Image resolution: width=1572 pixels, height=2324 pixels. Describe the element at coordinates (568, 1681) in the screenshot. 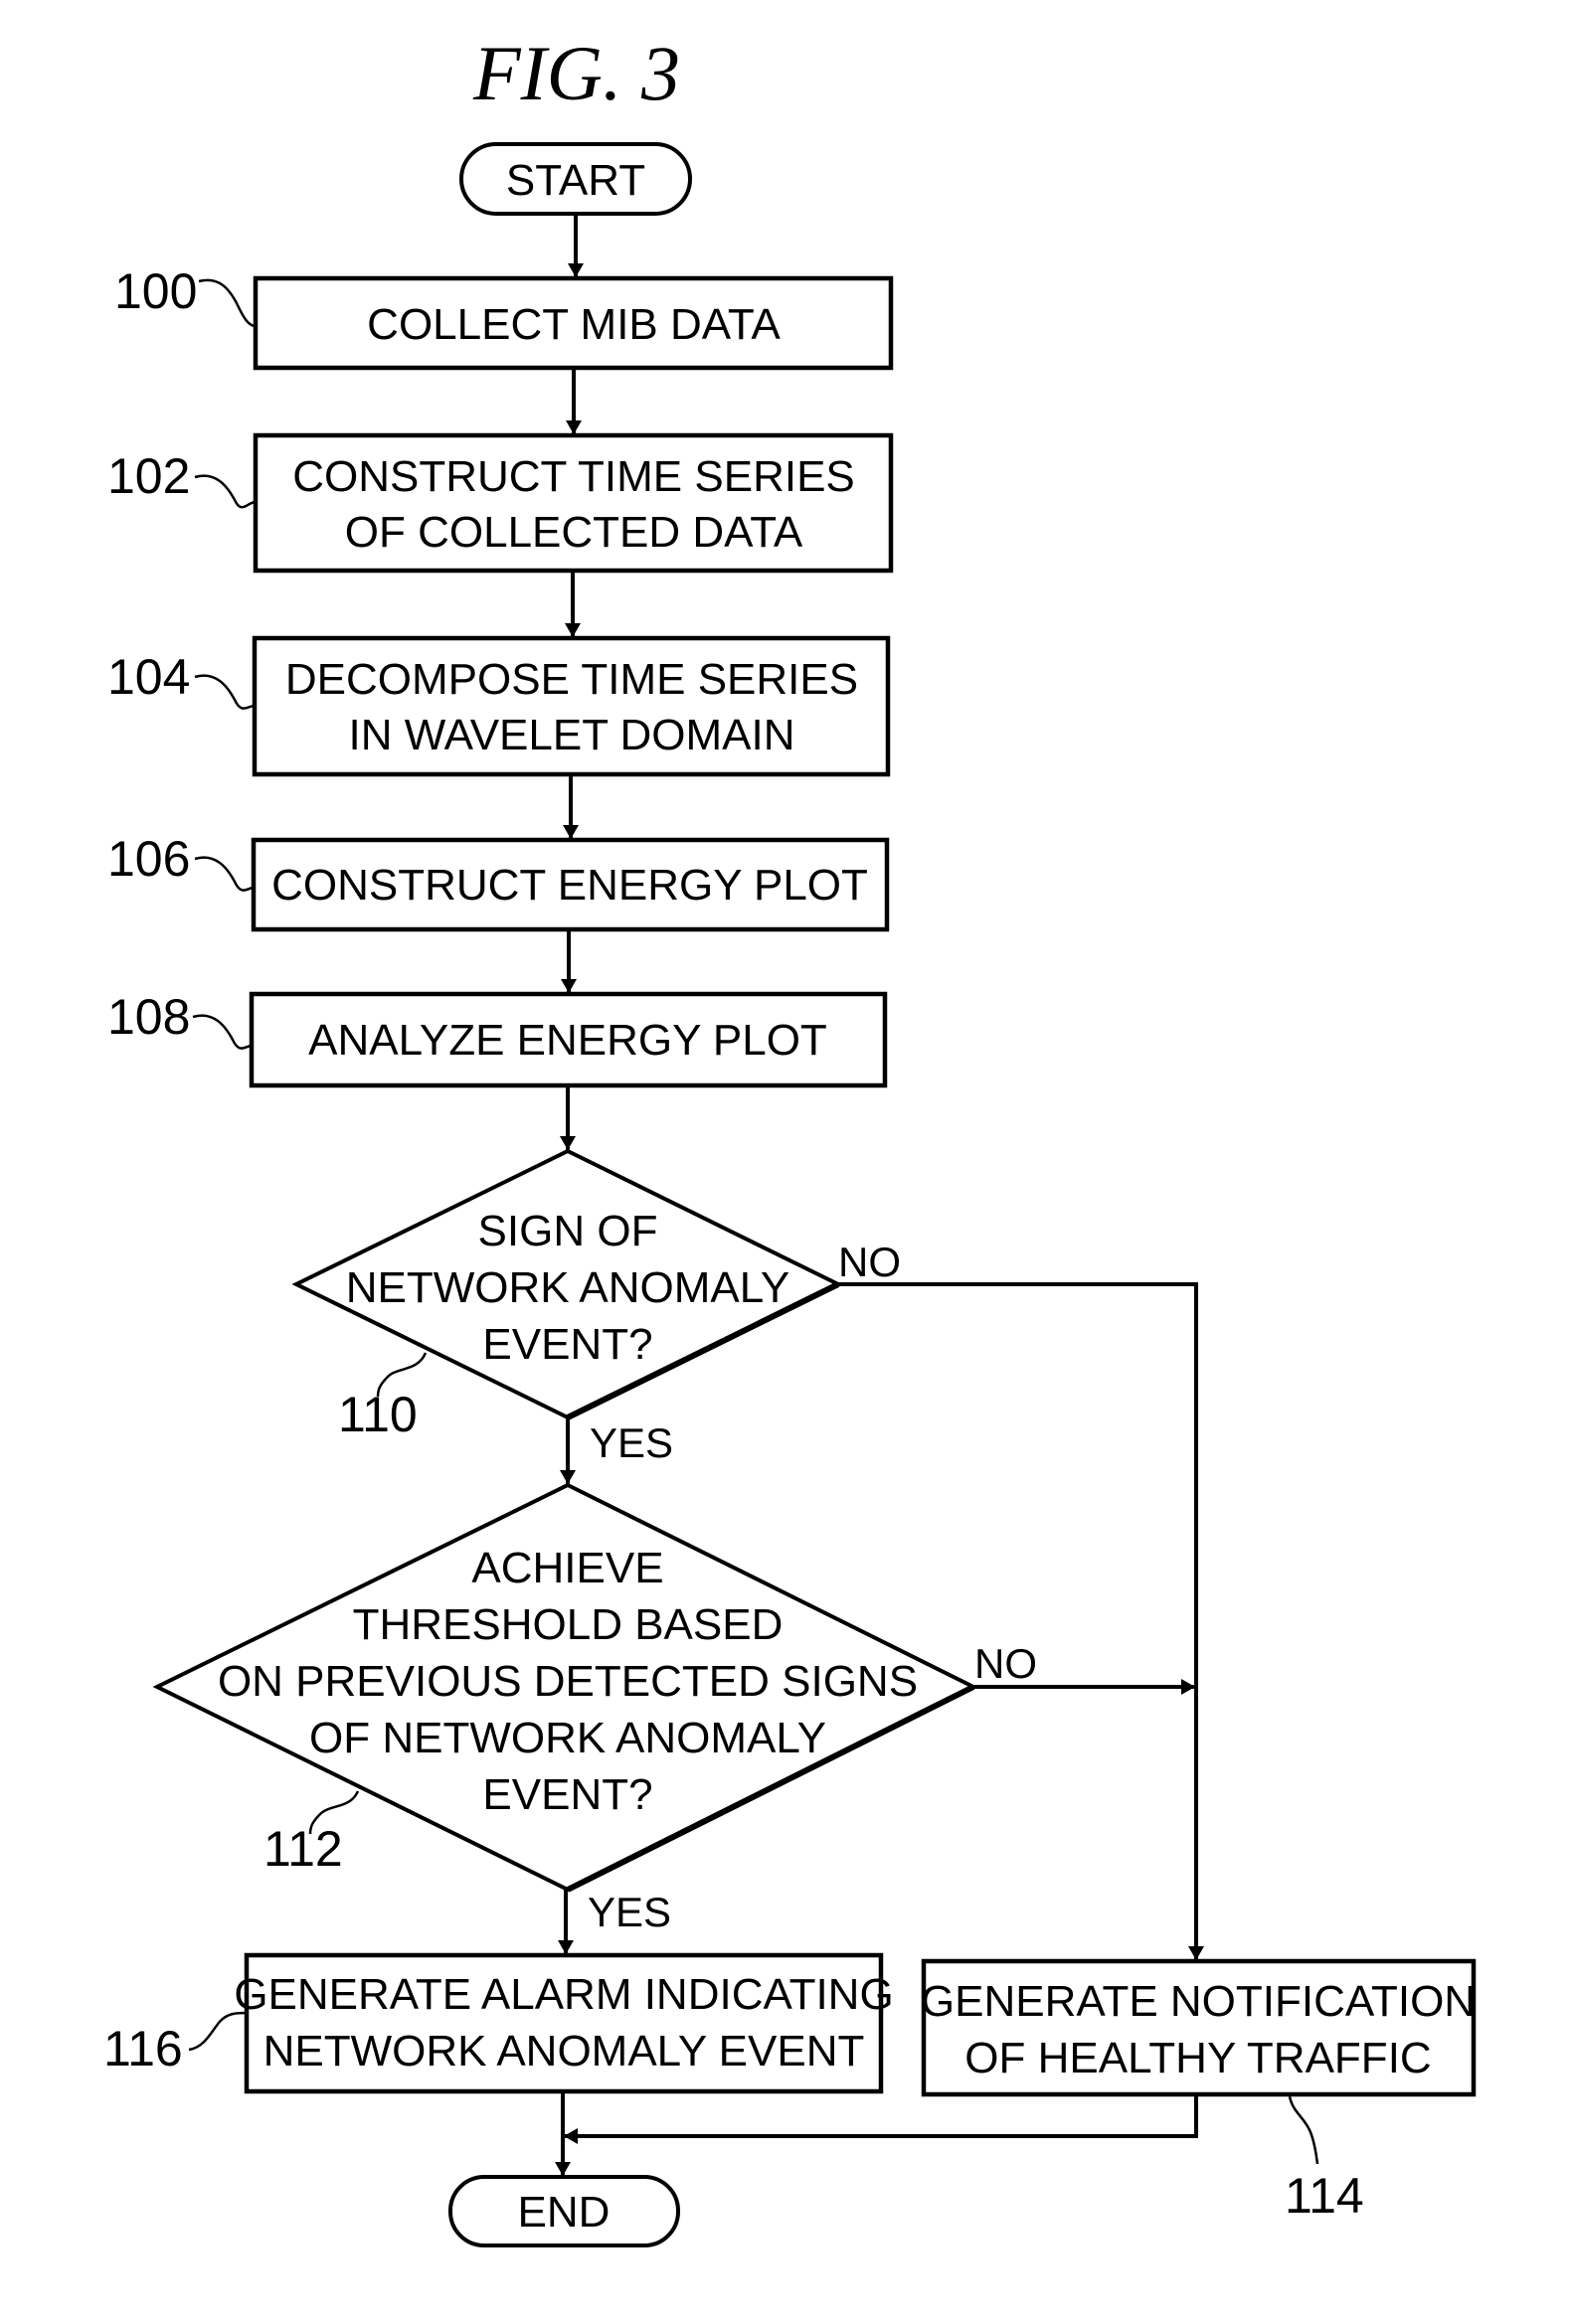

I see `decision-label-line-3: ON PREVIOUS DETECTED SIGNS` at that location.